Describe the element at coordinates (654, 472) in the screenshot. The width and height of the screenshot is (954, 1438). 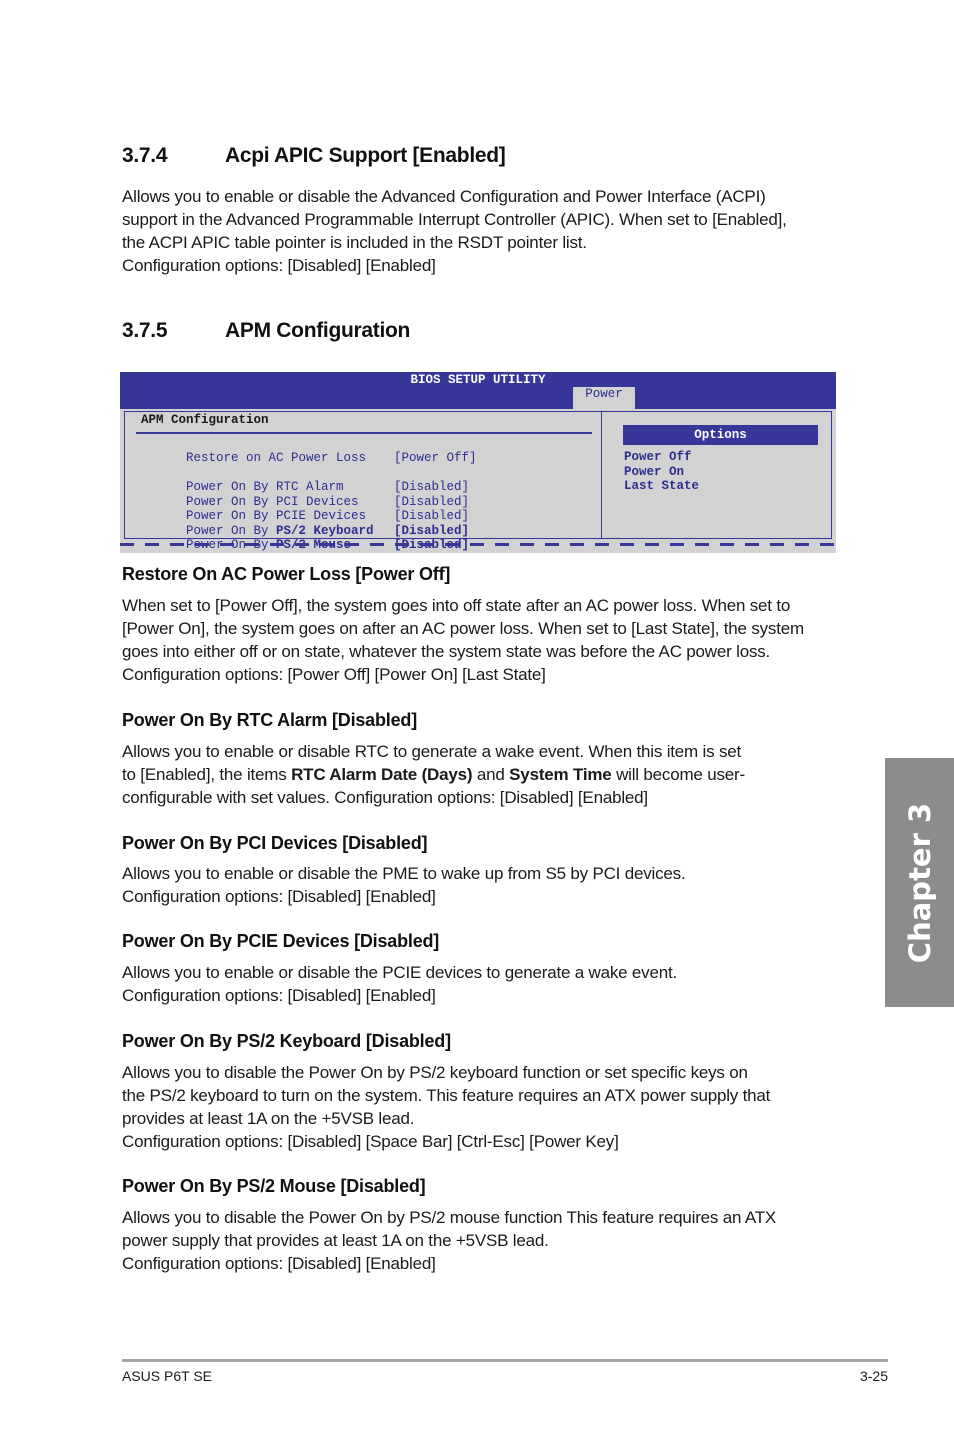
I see `bios-option-power-on: Power On` at that location.